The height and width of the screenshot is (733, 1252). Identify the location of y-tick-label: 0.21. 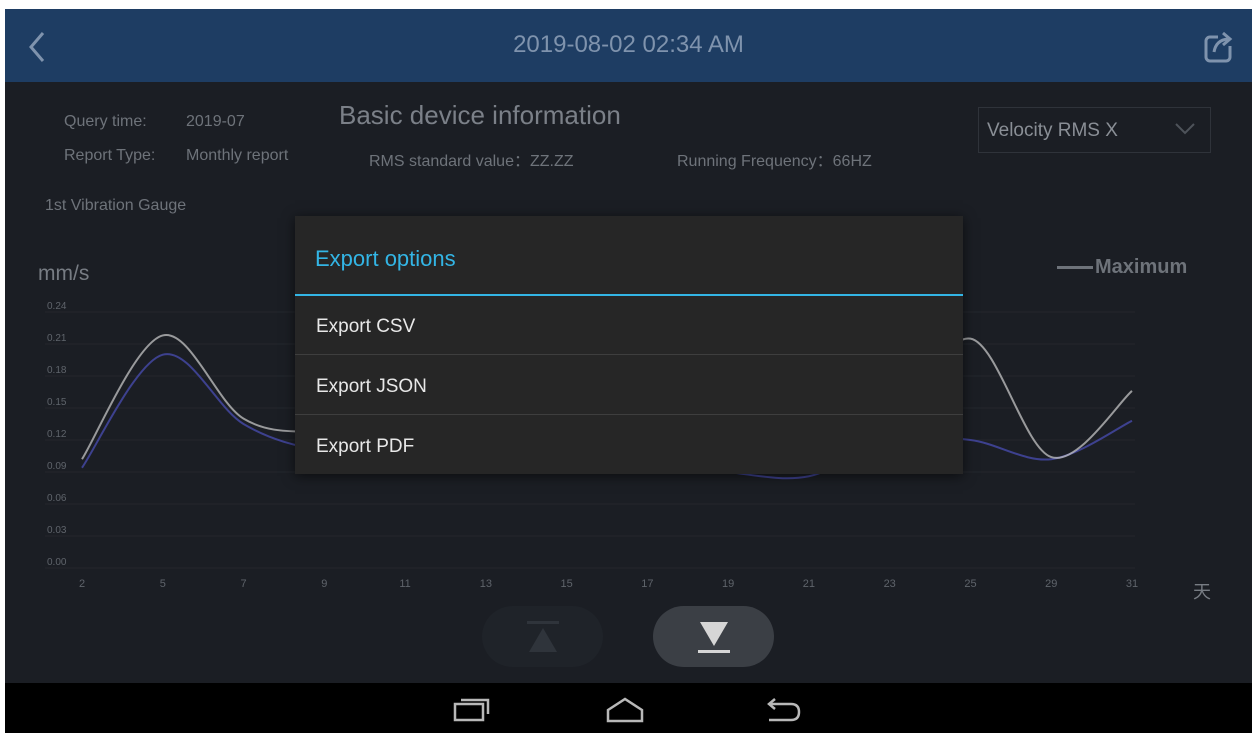
(57, 338).